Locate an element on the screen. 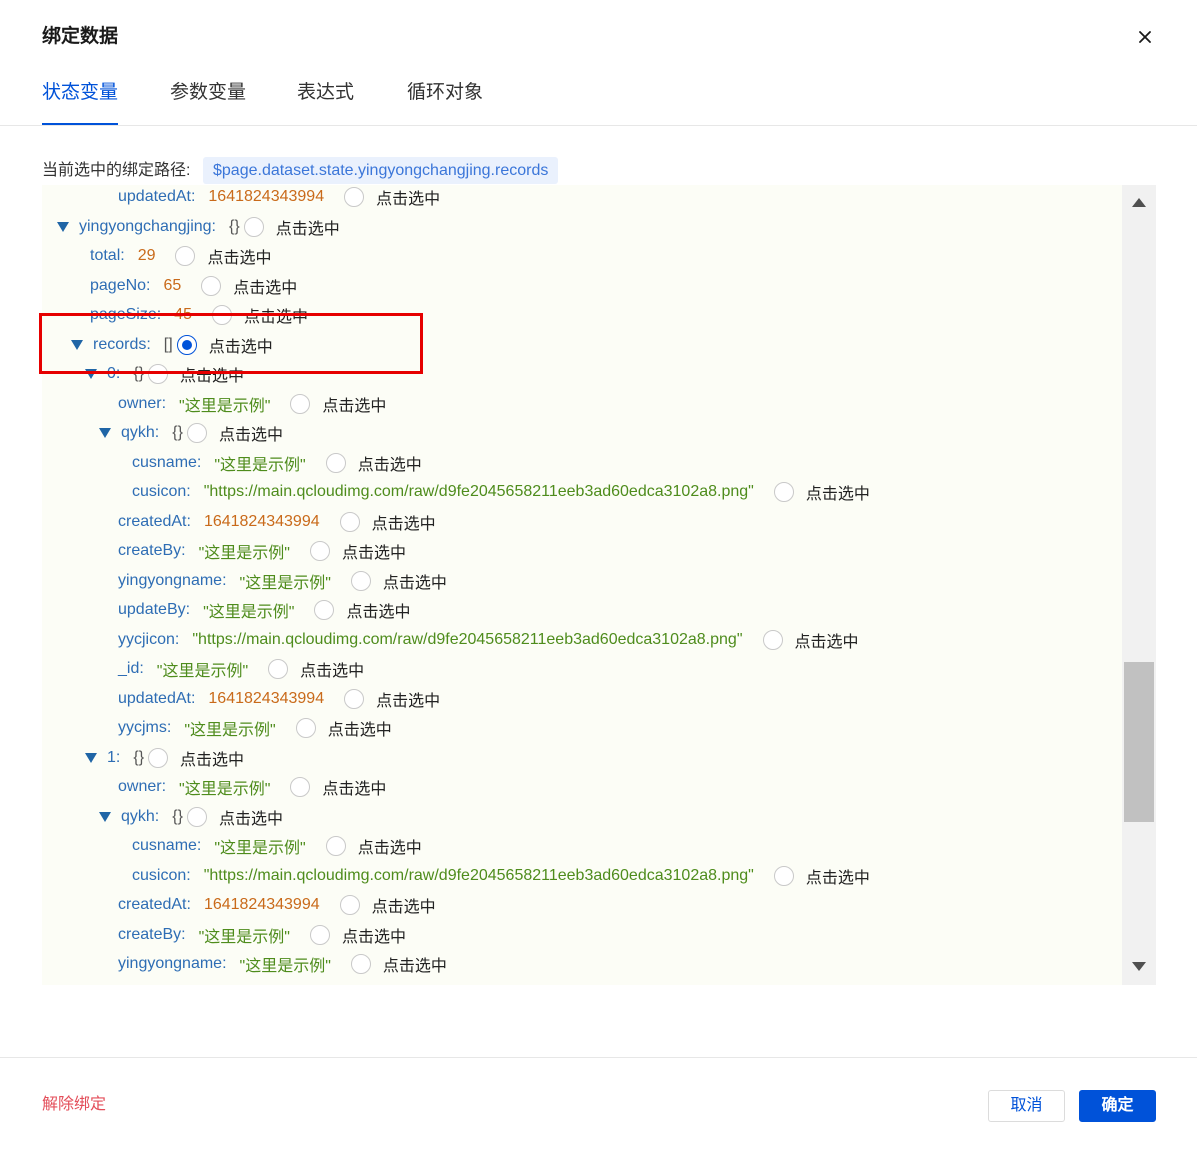  scroll-up-arrow-icon is located at coordinates (1139, 202).